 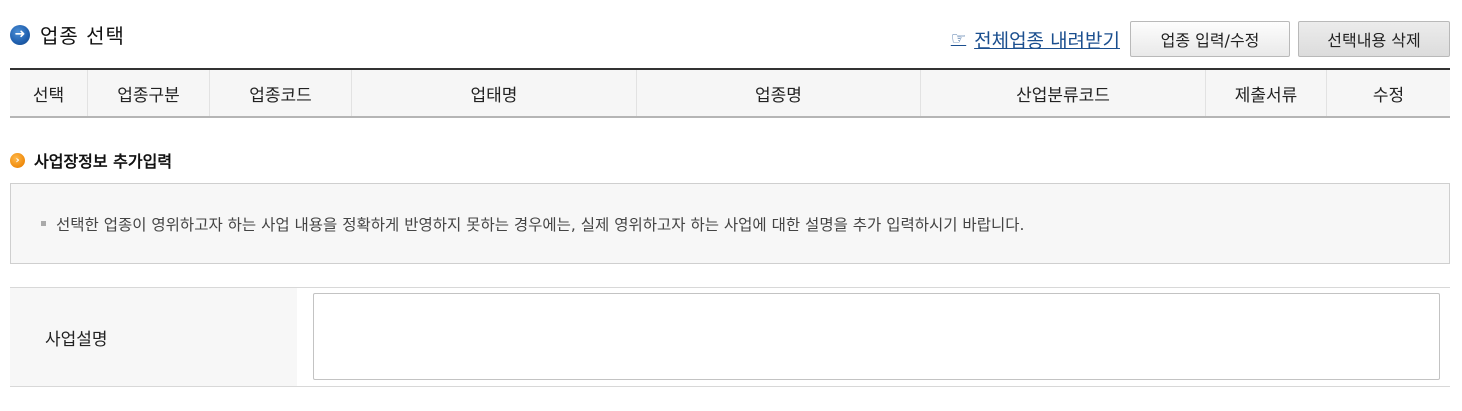 What do you see at coordinates (20, 34) in the screenshot?
I see `arrow-circle-icon: ➜` at bounding box center [20, 34].